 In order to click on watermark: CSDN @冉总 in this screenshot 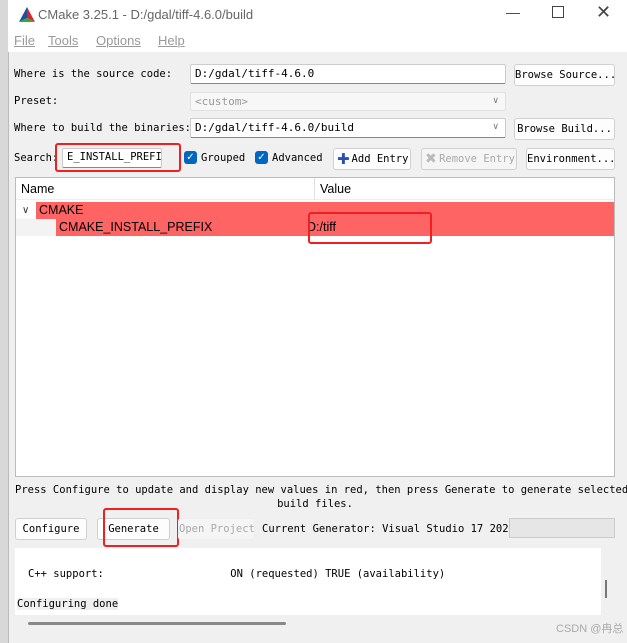, I will do `click(590, 629)`.